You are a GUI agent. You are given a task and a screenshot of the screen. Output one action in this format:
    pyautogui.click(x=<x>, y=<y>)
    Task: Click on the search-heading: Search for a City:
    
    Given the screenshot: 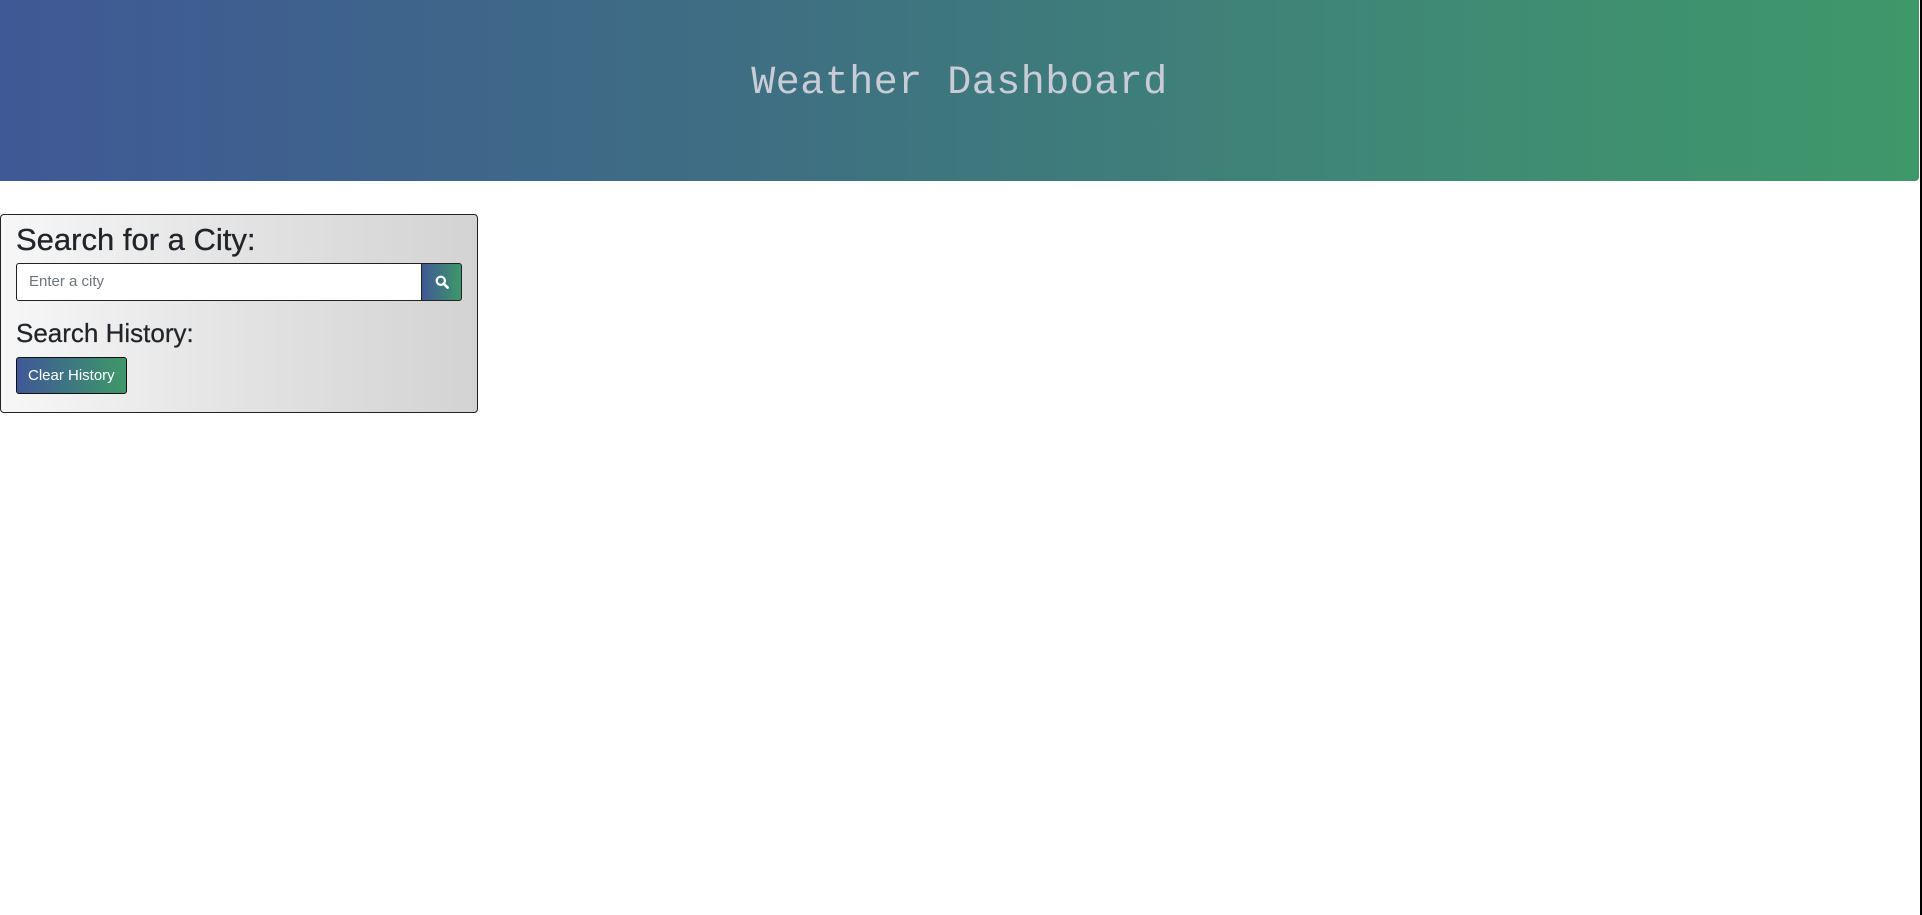 What is the action you would take?
    pyautogui.click(x=136, y=239)
    